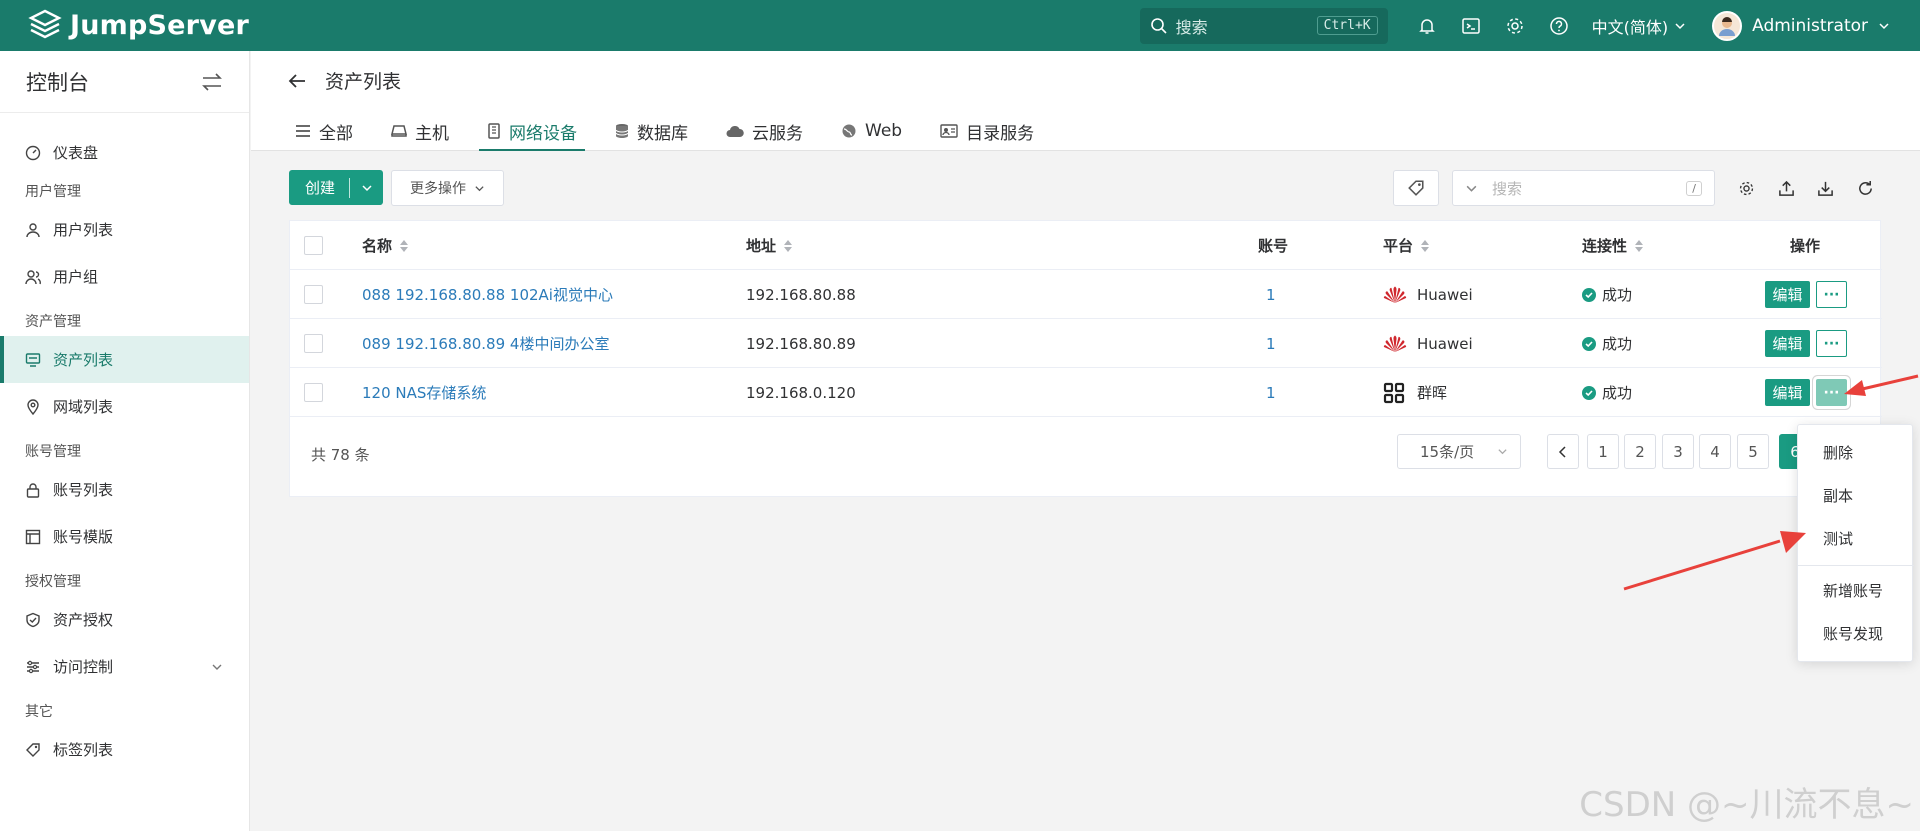  I want to click on global-search: 搜索 Ctrl+K, so click(1263, 25).